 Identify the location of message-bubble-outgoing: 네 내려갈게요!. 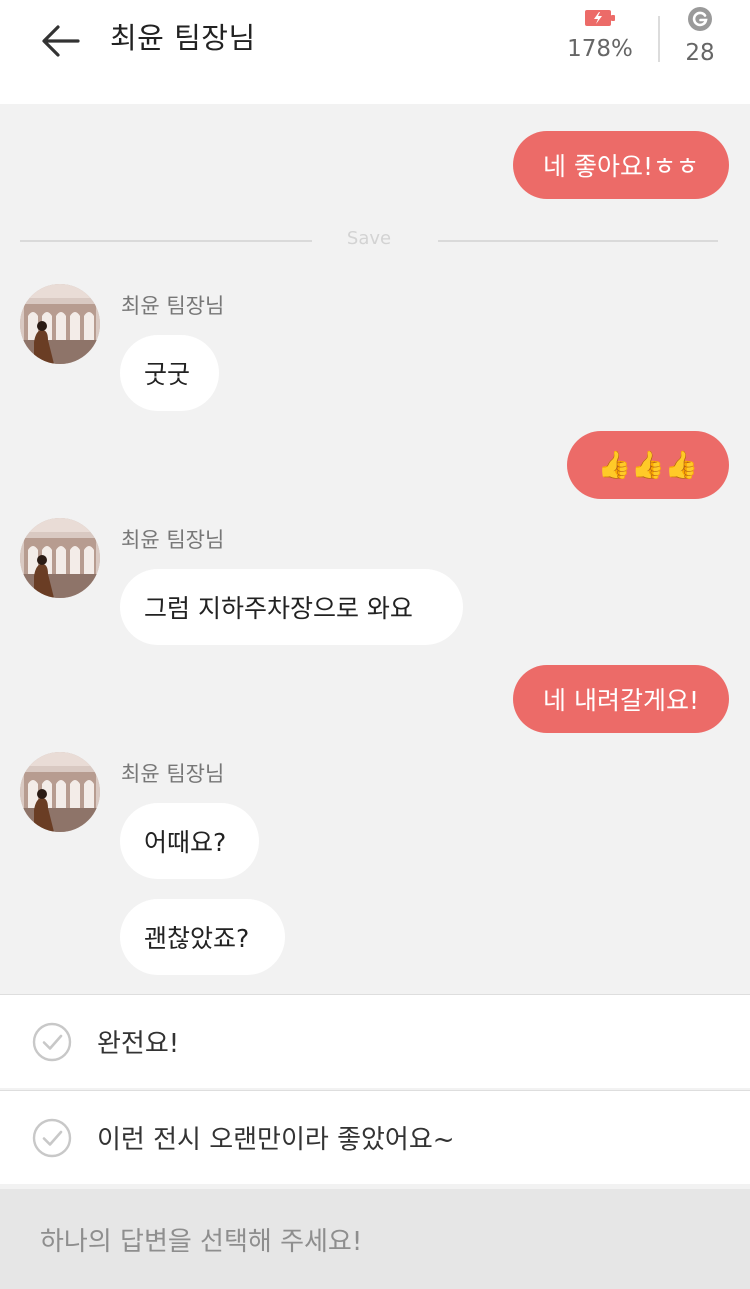
(621, 699).